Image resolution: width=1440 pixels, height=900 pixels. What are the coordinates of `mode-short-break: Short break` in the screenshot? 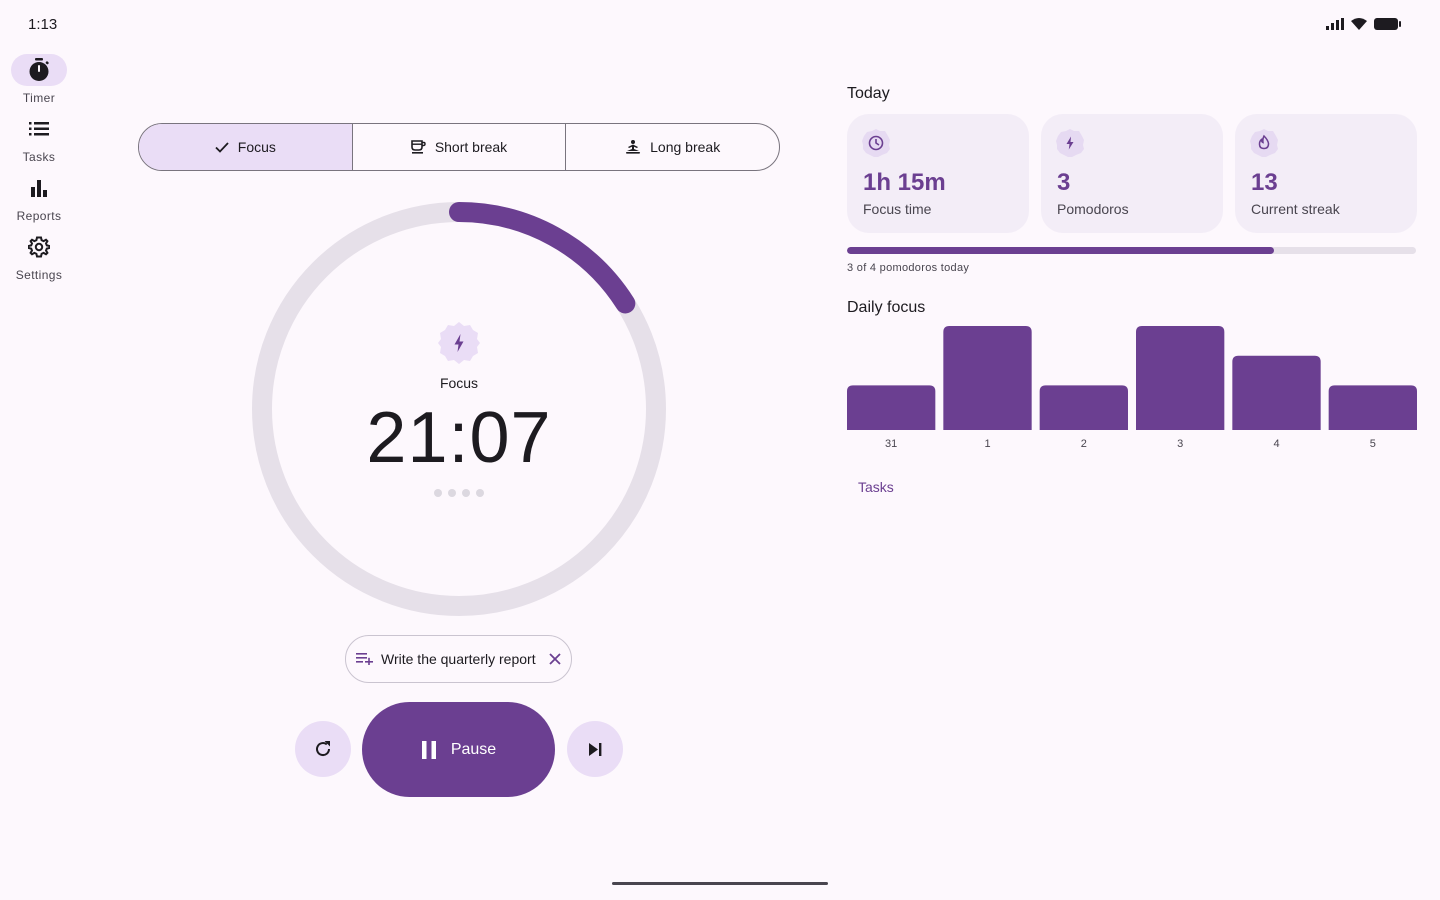 It's located at (458, 147).